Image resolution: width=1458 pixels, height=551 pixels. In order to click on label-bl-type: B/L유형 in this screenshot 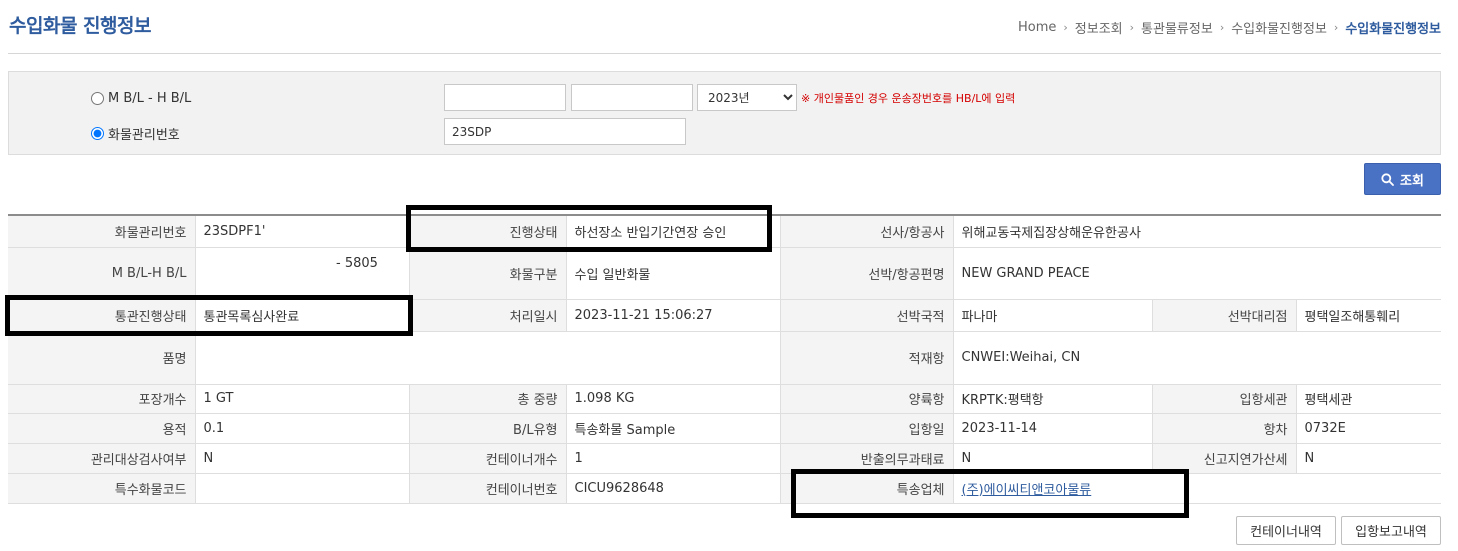, I will do `click(487, 428)`.